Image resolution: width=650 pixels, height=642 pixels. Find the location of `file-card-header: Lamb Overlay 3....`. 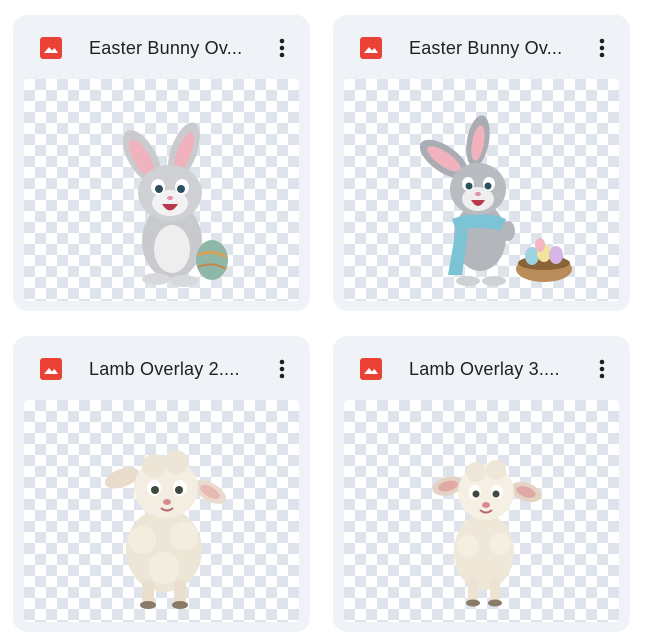

file-card-header: Lamb Overlay 3.... is located at coordinates (481, 368).